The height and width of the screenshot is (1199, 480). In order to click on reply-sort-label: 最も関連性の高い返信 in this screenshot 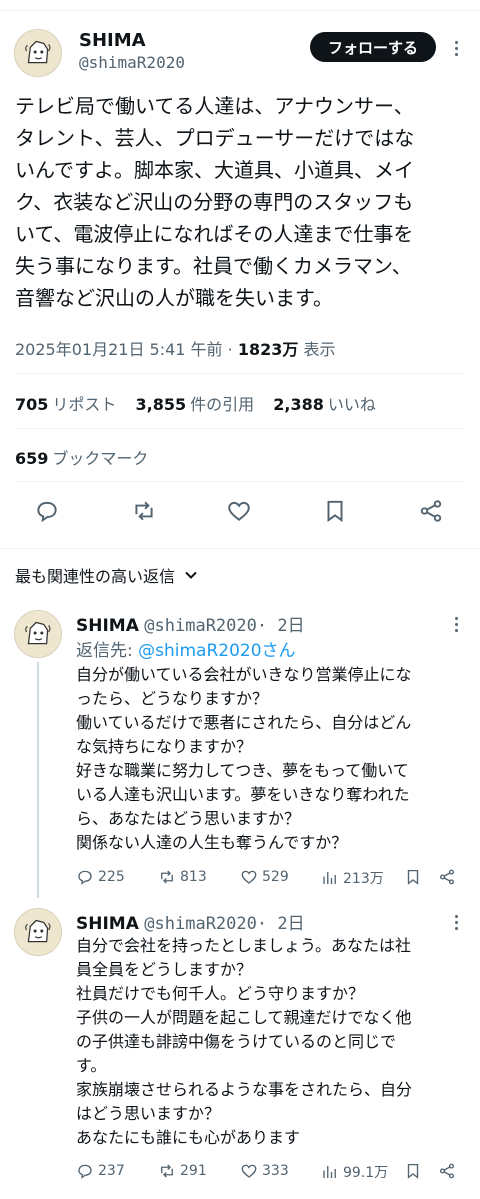, I will do `click(95, 576)`.